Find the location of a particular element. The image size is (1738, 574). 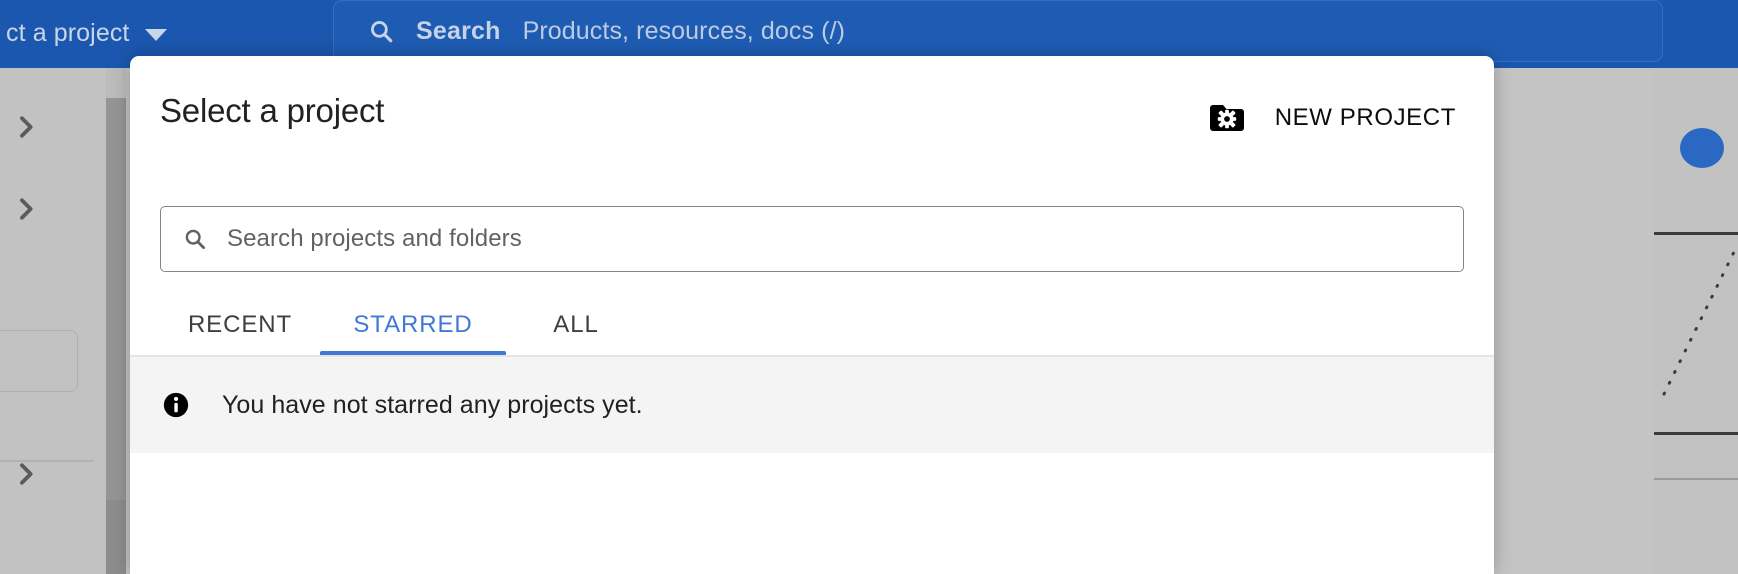

tab-all: ALL is located at coordinates (576, 325).